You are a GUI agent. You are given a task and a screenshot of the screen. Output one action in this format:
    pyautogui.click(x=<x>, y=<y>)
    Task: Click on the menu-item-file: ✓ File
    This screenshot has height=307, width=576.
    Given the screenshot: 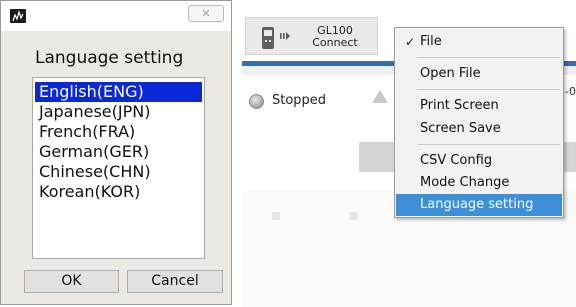 What is the action you would take?
    pyautogui.click(x=479, y=42)
    